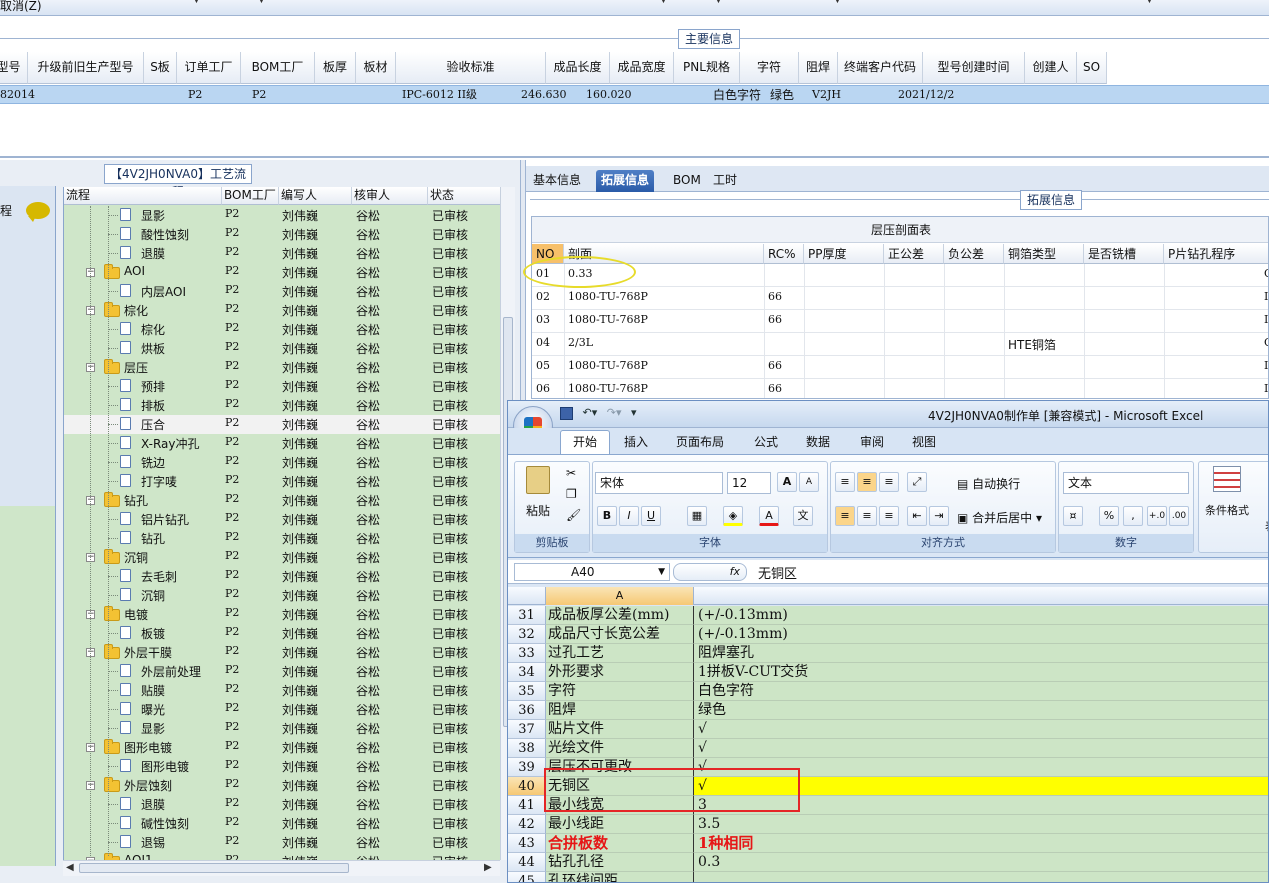  Describe the element at coordinates (282, 633) in the screenshot. I see `tree-row: 板镀 P2 刘伟巍 谷松 已审核` at that location.